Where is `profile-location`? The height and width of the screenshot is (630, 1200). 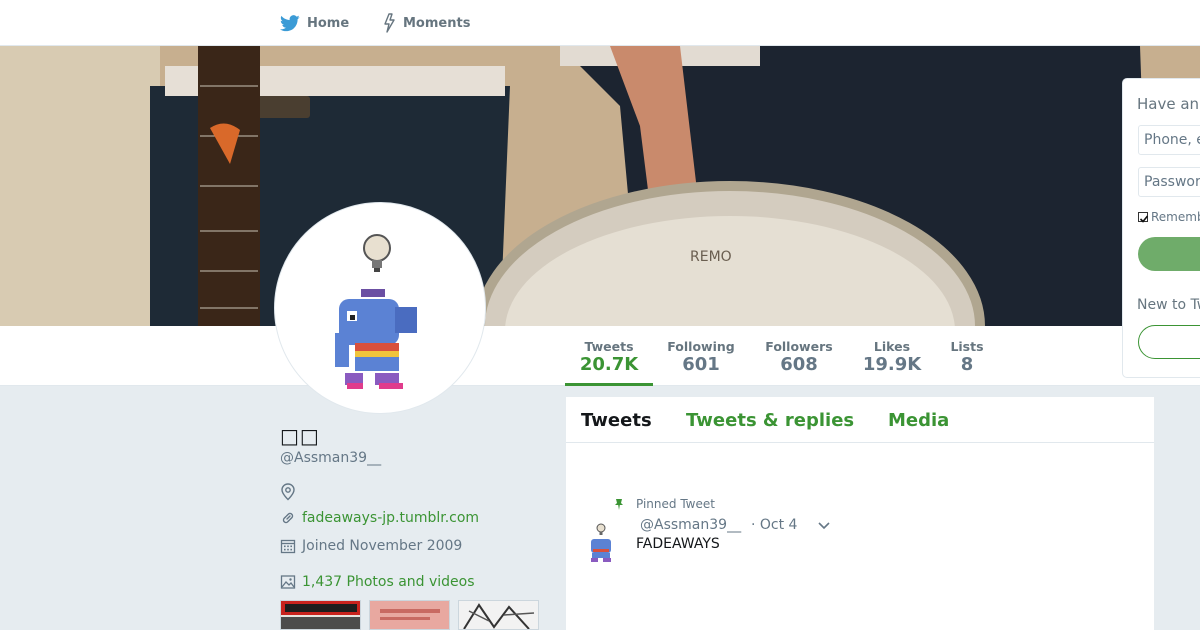 profile-location is located at coordinates (291, 492).